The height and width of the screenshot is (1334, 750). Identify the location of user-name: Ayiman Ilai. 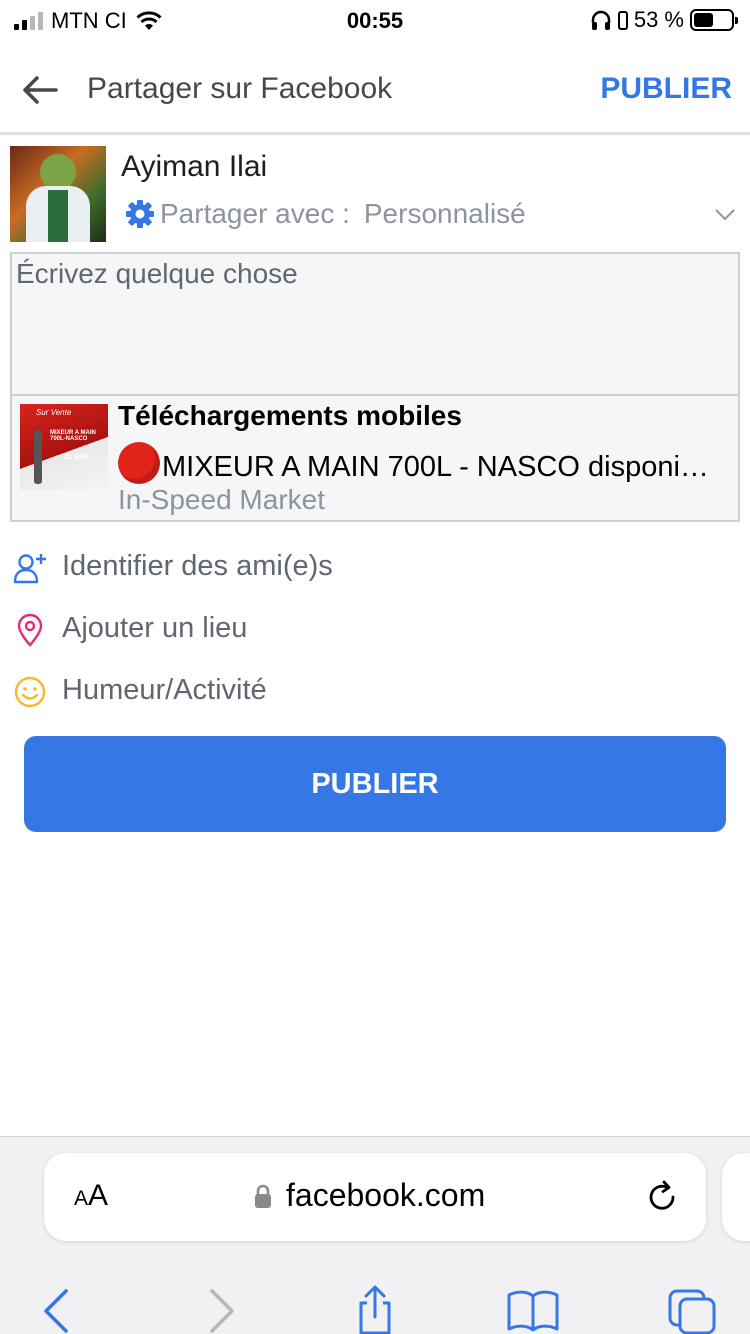
(194, 166).